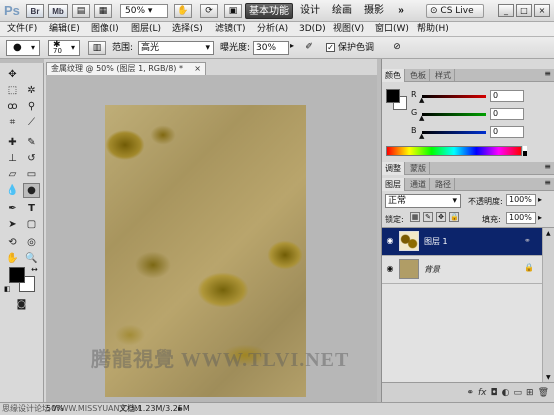 This screenshot has height=415, width=554. I want to click on layer-row-background: ◉ 背景 🔒, so click(462, 270).